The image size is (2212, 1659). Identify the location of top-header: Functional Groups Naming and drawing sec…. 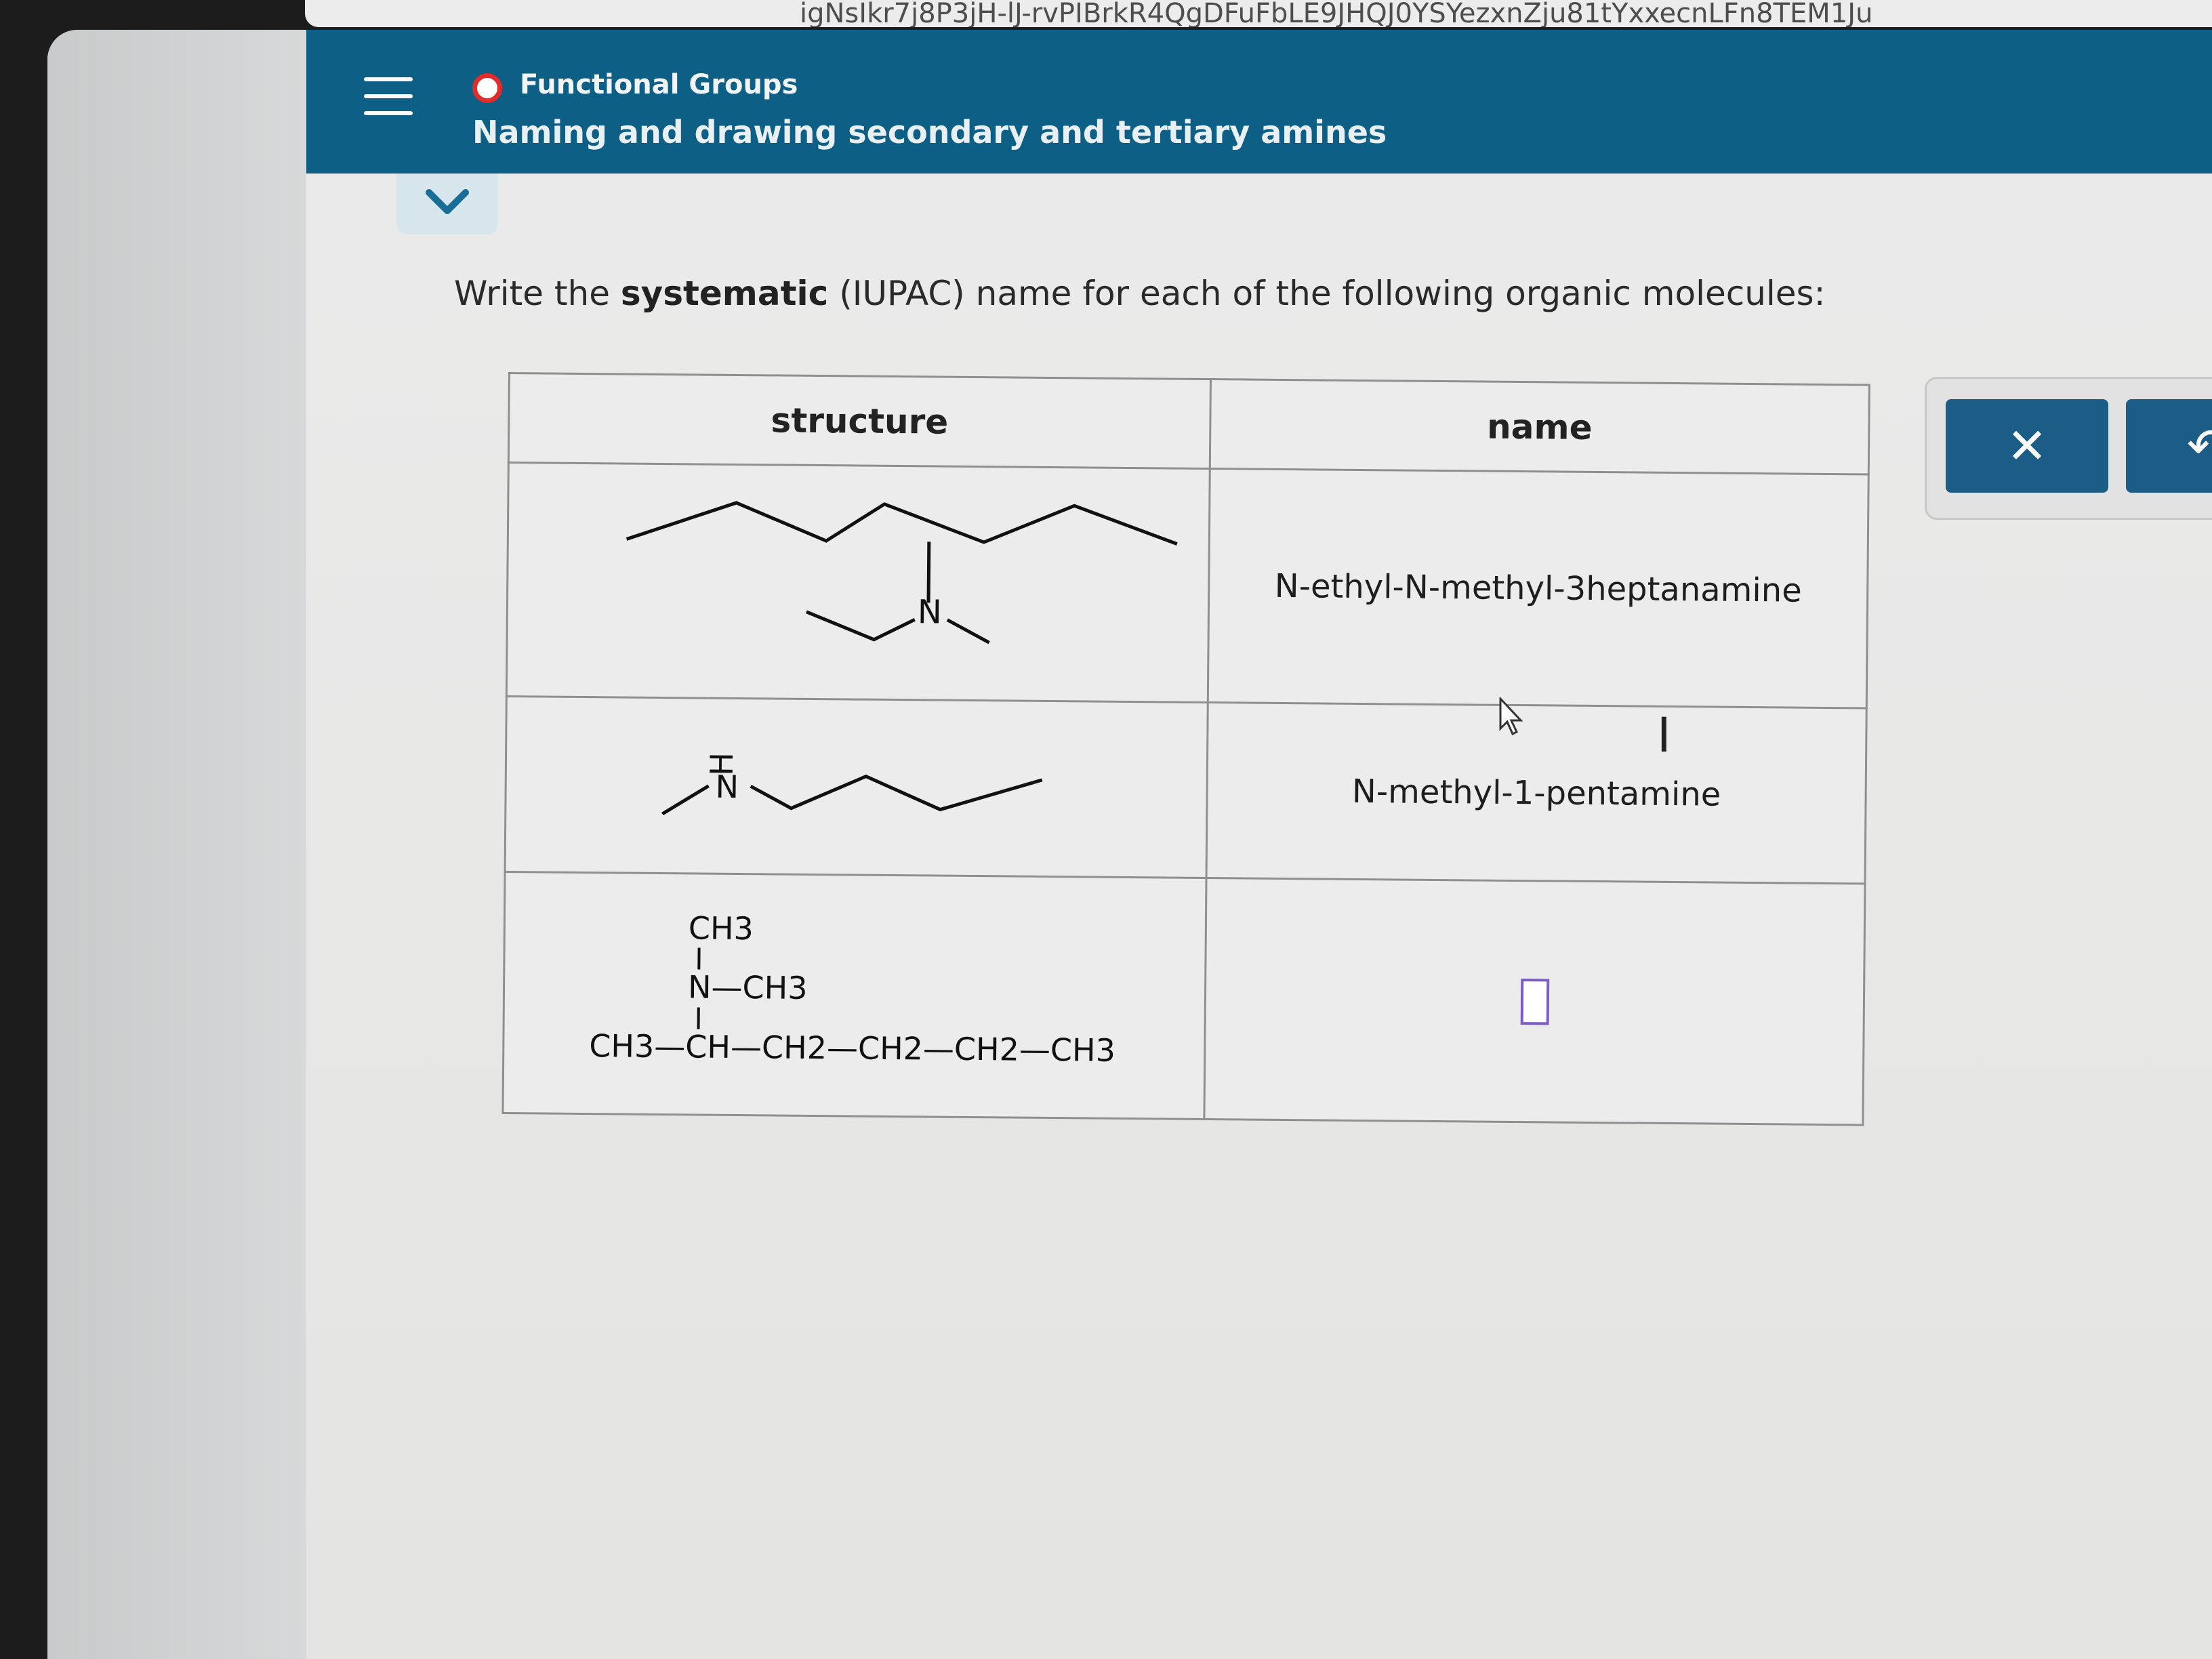
(1259, 101).